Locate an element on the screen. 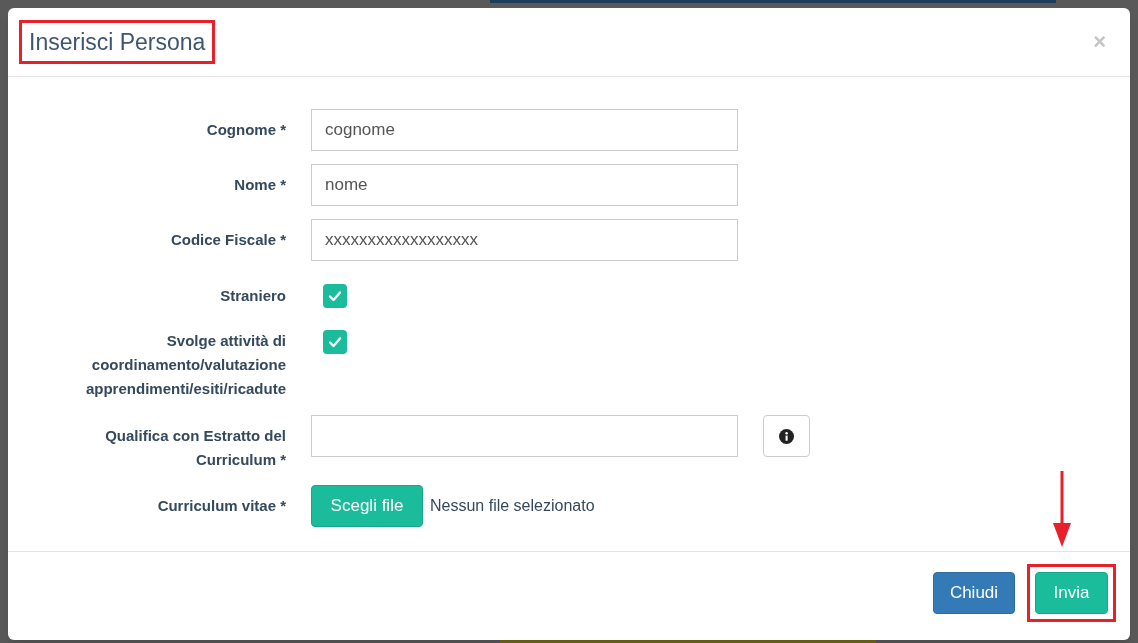  field-label: Straniero is located at coordinates (252, 296).